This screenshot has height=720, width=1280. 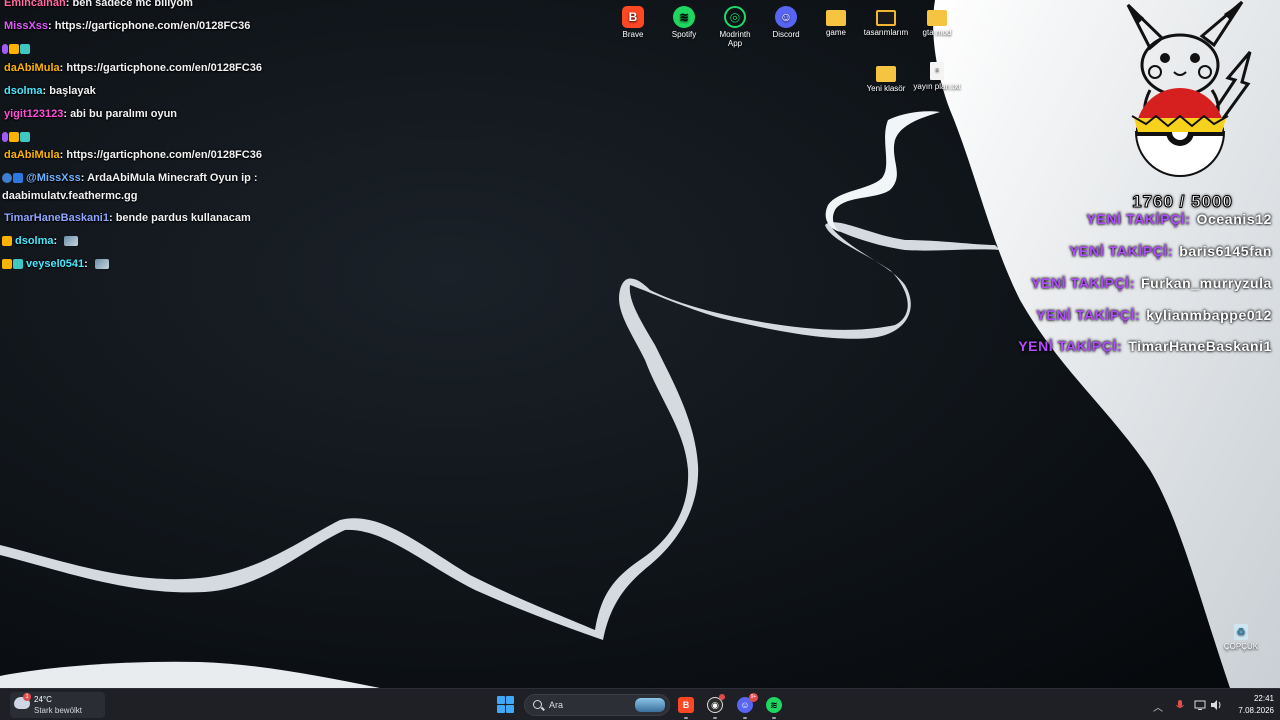 I want to click on desktop-icon-yeni-klasor-folder: Yeni klasör, so click(x=886, y=77).